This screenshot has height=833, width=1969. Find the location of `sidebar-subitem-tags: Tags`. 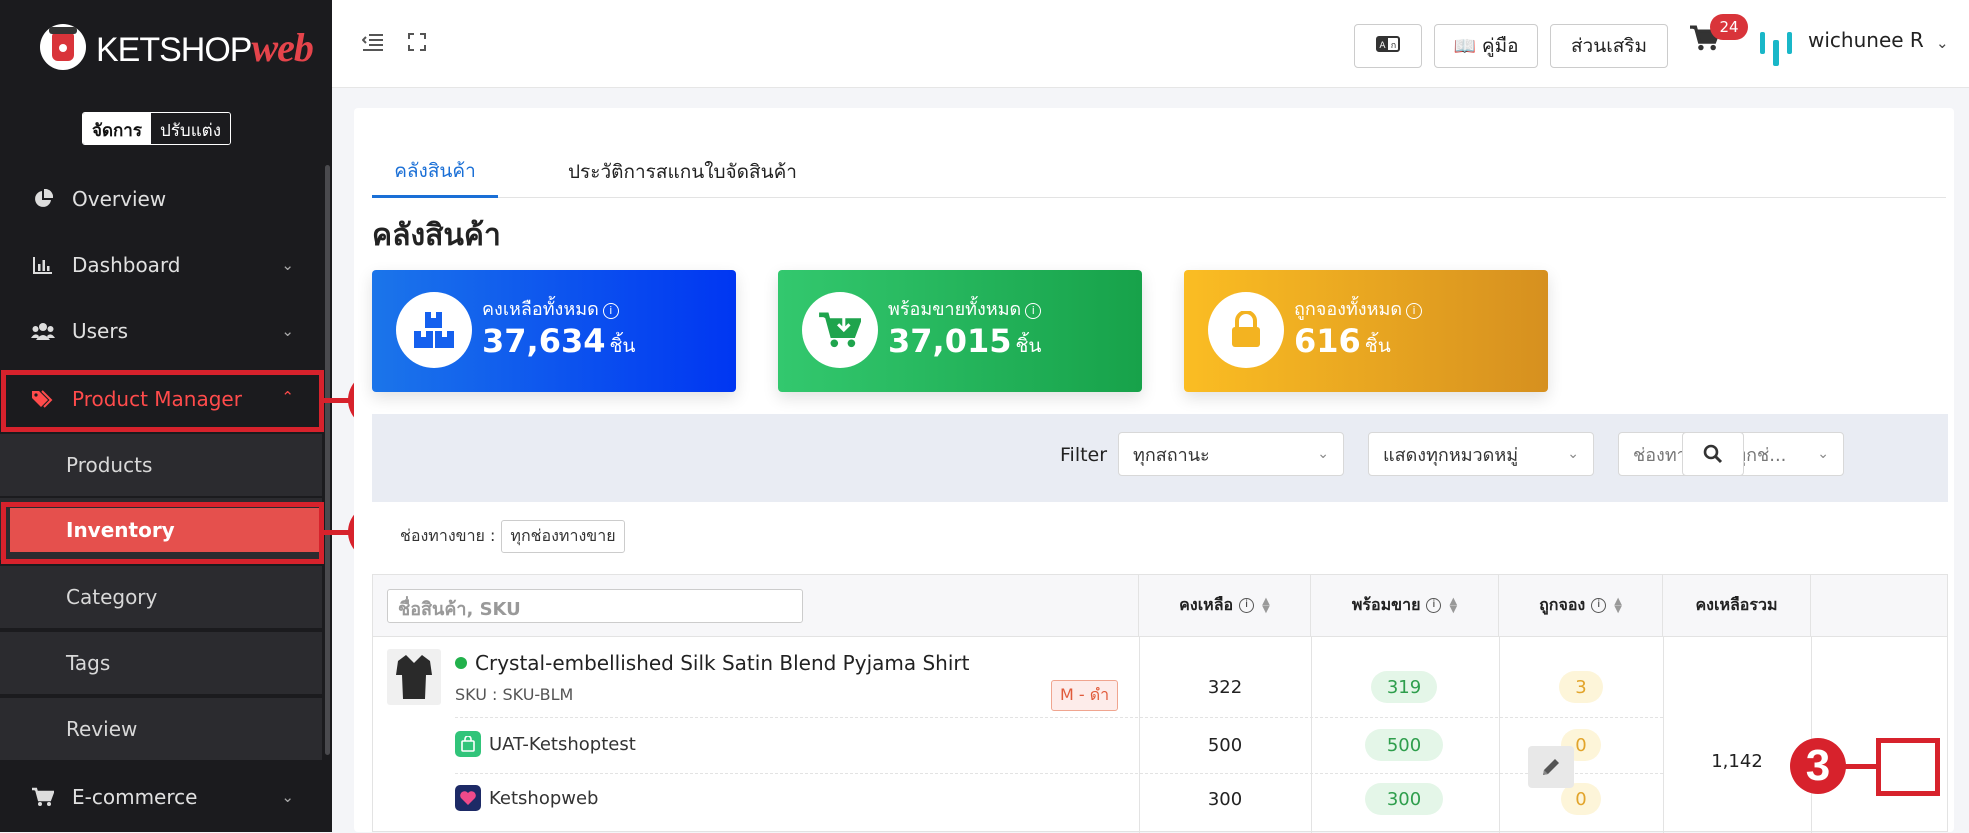

sidebar-subitem-tags: Tags is located at coordinates (161, 663).